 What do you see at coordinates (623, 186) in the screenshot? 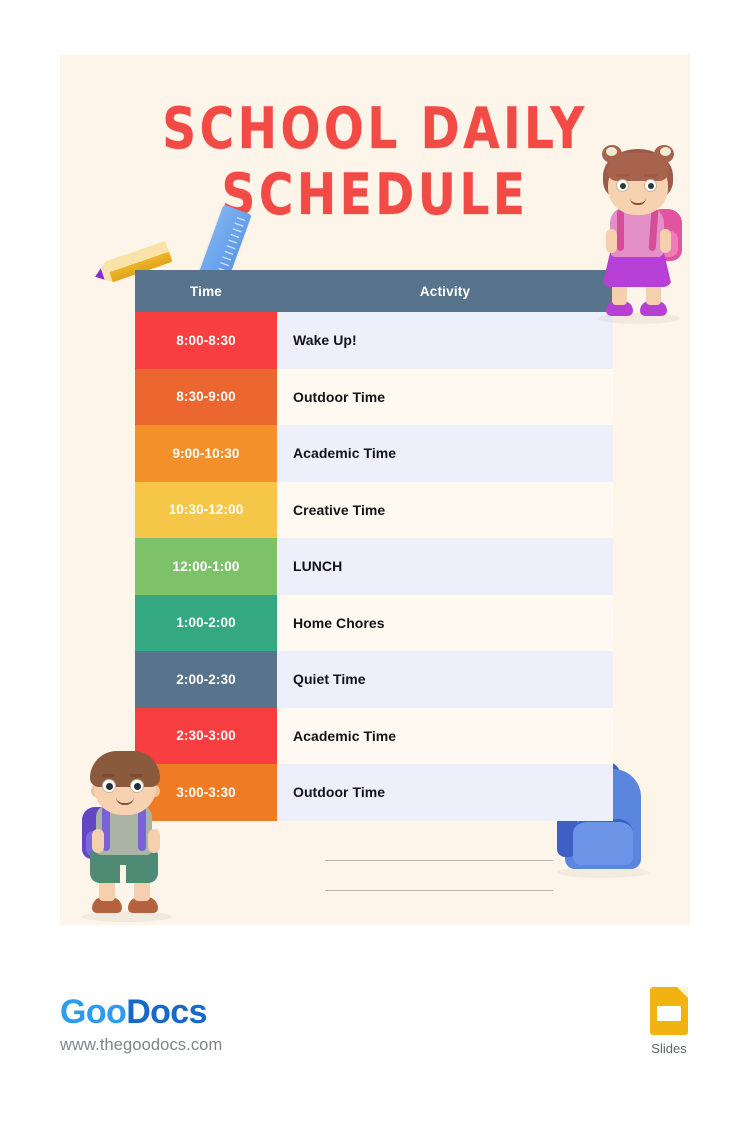
I see `girl-pupil-left` at bounding box center [623, 186].